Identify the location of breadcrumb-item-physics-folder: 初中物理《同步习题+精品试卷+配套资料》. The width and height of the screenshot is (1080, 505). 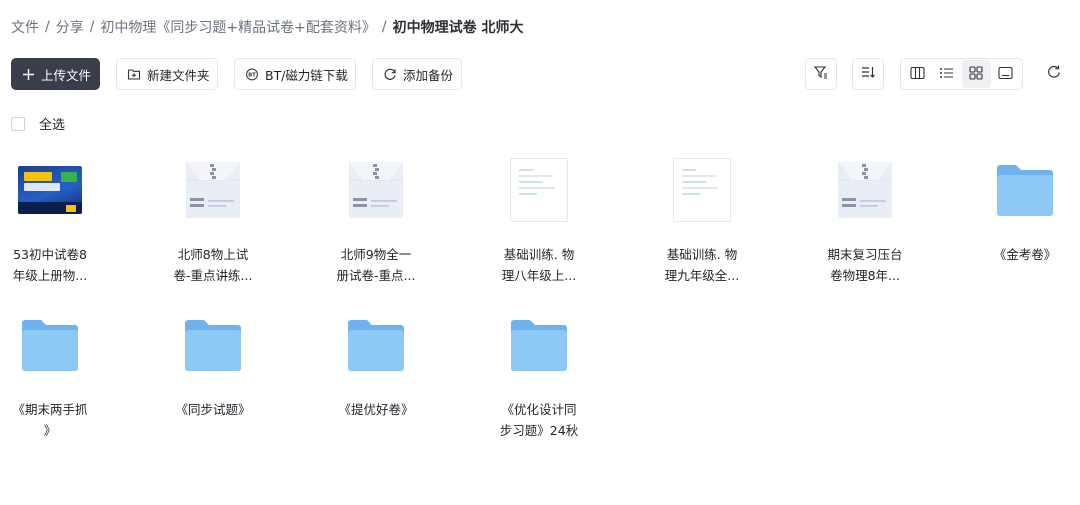
(237, 27).